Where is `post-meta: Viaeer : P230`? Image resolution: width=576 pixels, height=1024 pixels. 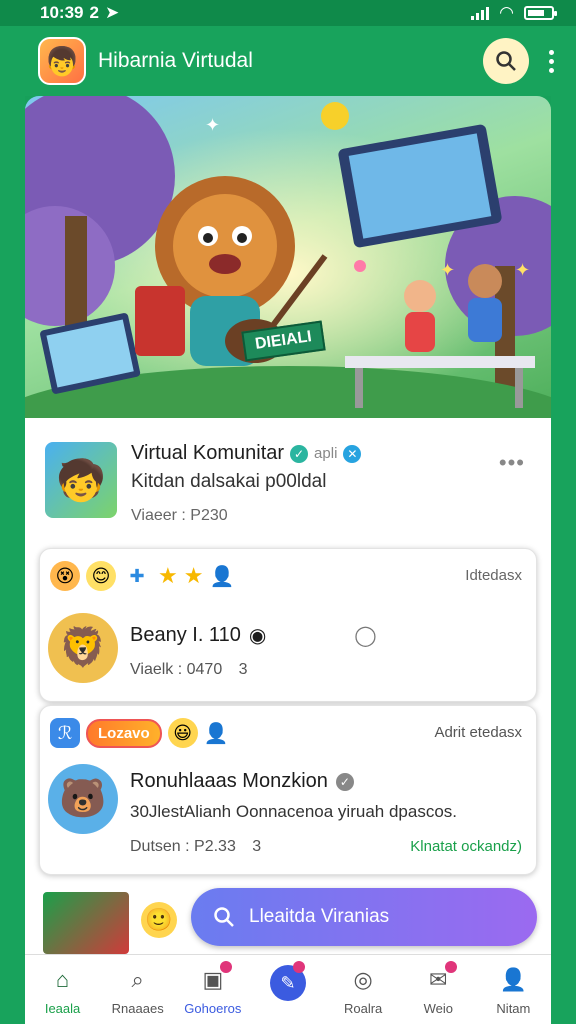 post-meta: Viaeer : P230 is located at coordinates (179, 515).